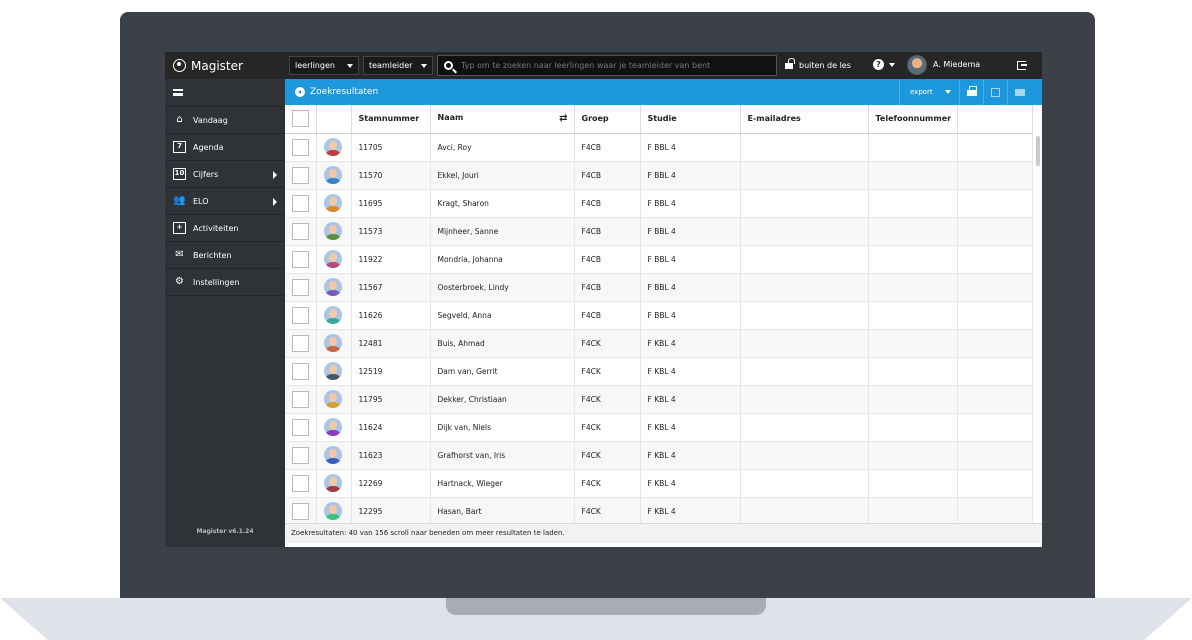 The width and height of the screenshot is (1192, 640). What do you see at coordinates (391, 510) in the screenshot?
I see `cell-stamnummer: 12295` at bounding box center [391, 510].